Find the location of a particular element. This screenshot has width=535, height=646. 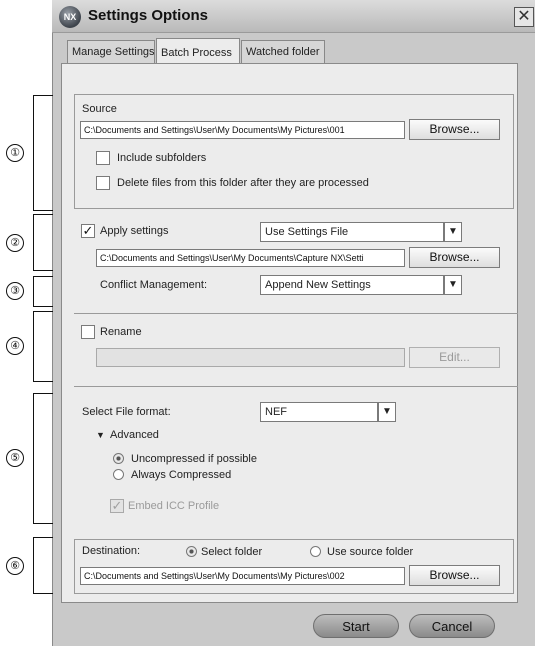

select-folder-radio is located at coordinates (191, 551).